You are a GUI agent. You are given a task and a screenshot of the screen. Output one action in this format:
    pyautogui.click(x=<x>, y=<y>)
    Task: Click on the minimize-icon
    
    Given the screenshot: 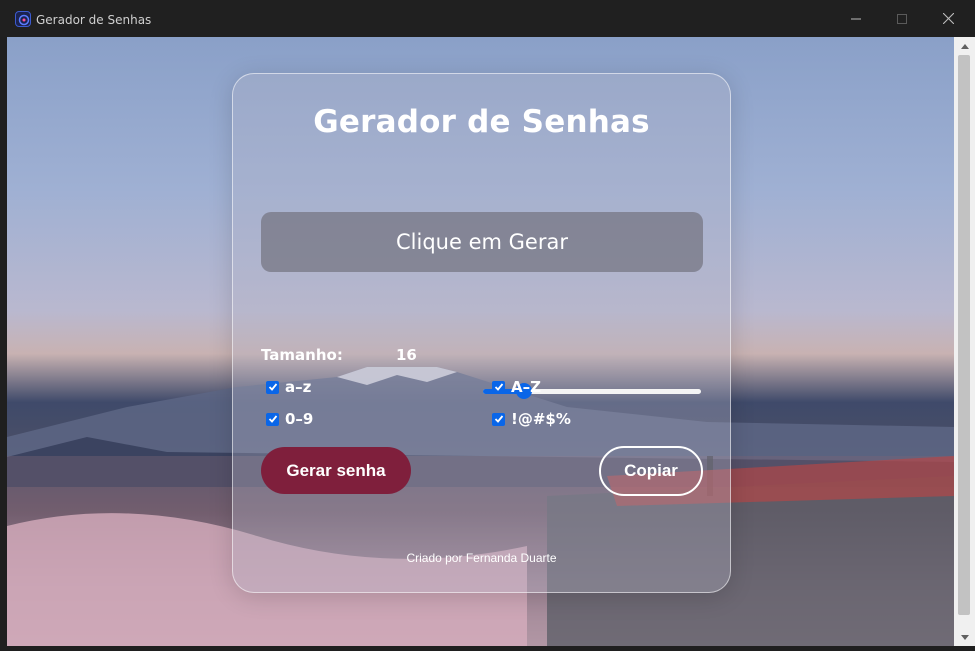 What is the action you would take?
    pyautogui.click(x=856, y=18)
    